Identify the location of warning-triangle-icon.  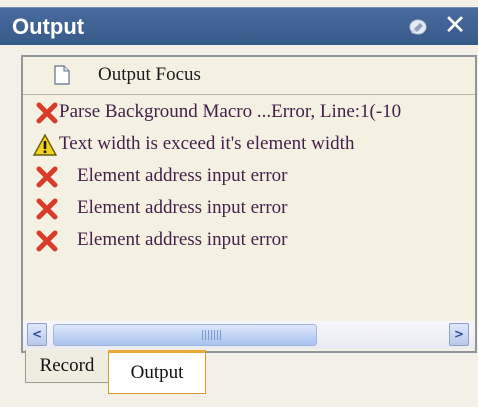
(45, 145).